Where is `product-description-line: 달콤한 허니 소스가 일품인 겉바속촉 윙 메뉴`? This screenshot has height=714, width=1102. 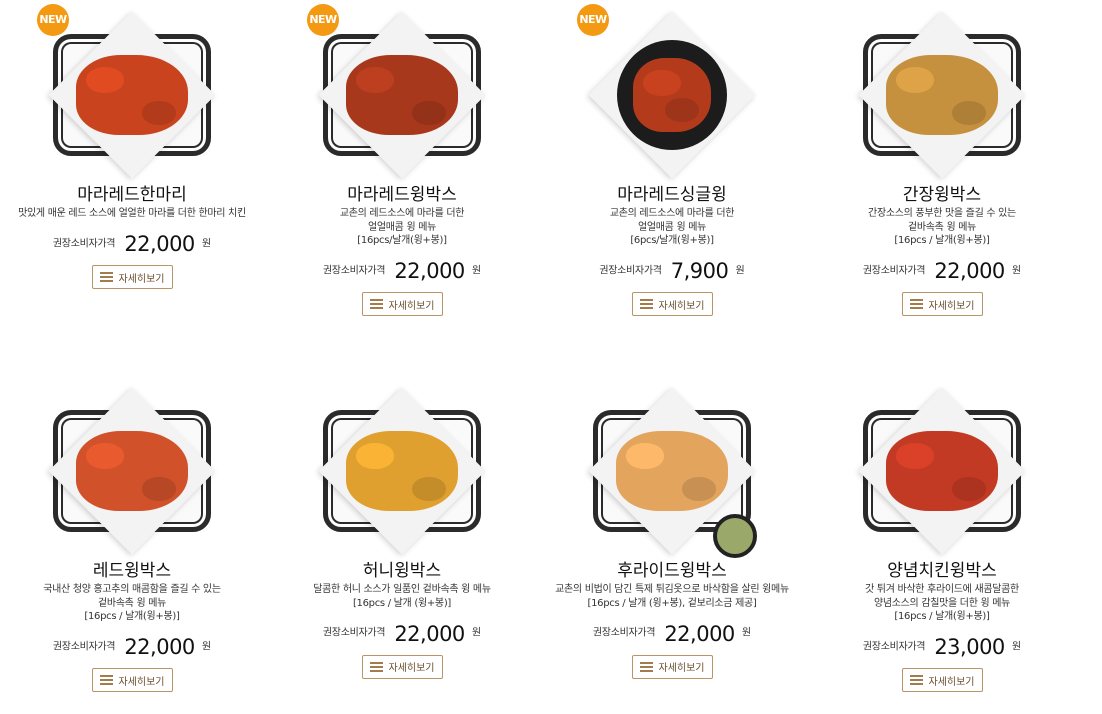
product-description-line: 달콤한 허니 소스가 일품인 겉바속촉 윙 메뉴 is located at coordinates (402, 589).